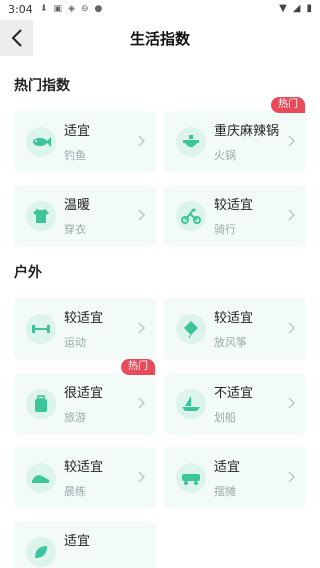 The width and height of the screenshot is (320, 568). I want to click on kite-icon, so click(191, 329).